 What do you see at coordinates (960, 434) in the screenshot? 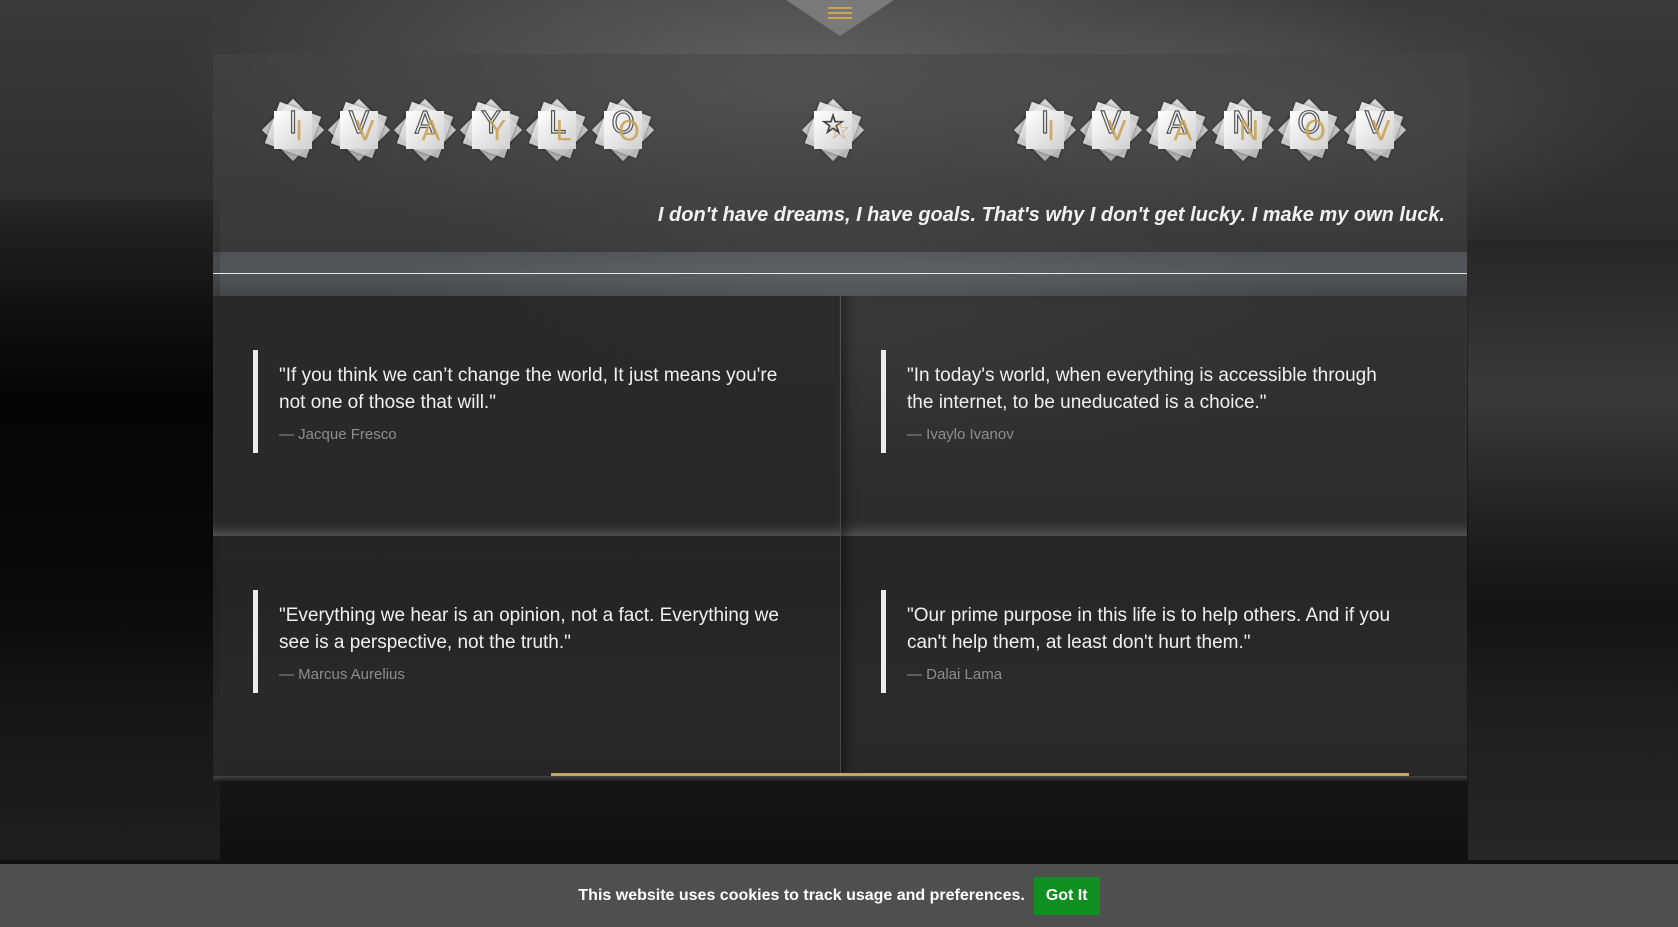
I see `quote-author: — Ivaylo Ivanov` at bounding box center [960, 434].